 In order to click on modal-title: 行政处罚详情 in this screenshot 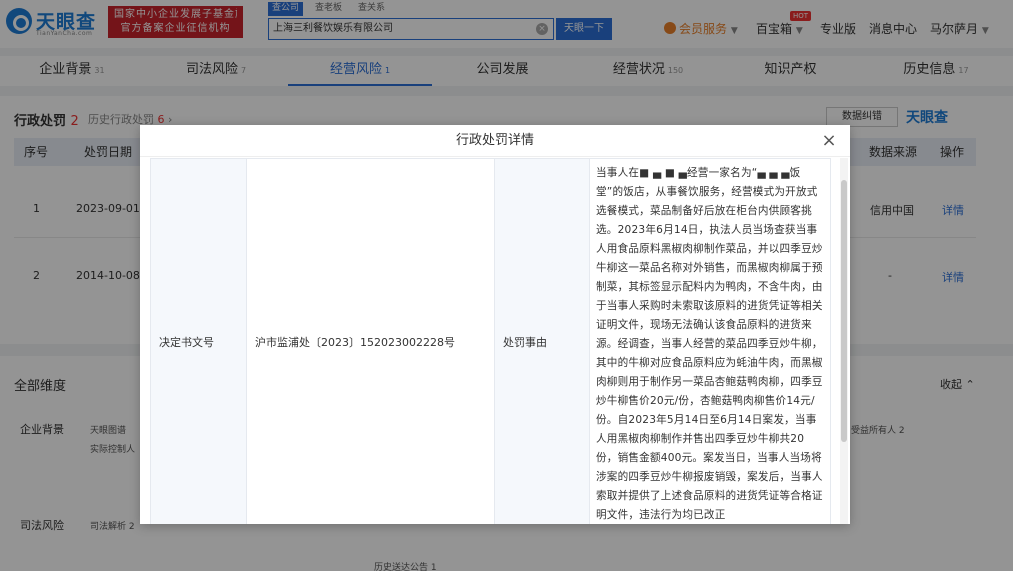, I will do `click(494, 140)`.